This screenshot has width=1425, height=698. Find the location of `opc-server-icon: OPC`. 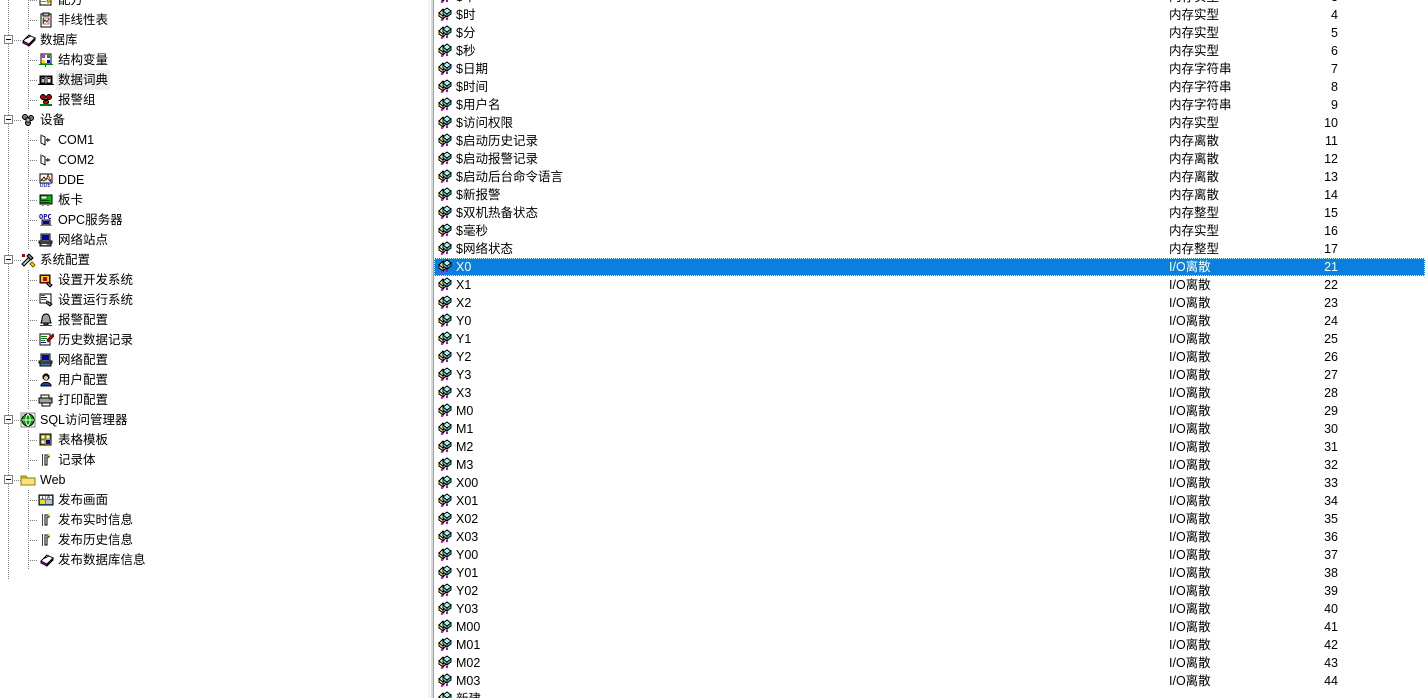

opc-server-icon: OPC is located at coordinates (46, 220).